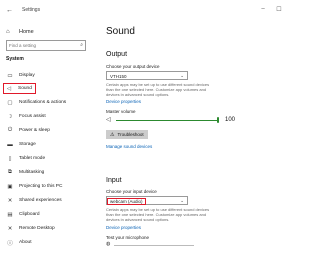 This screenshot has height=268, width=320. I want to click on home-label: Home, so click(26, 32).